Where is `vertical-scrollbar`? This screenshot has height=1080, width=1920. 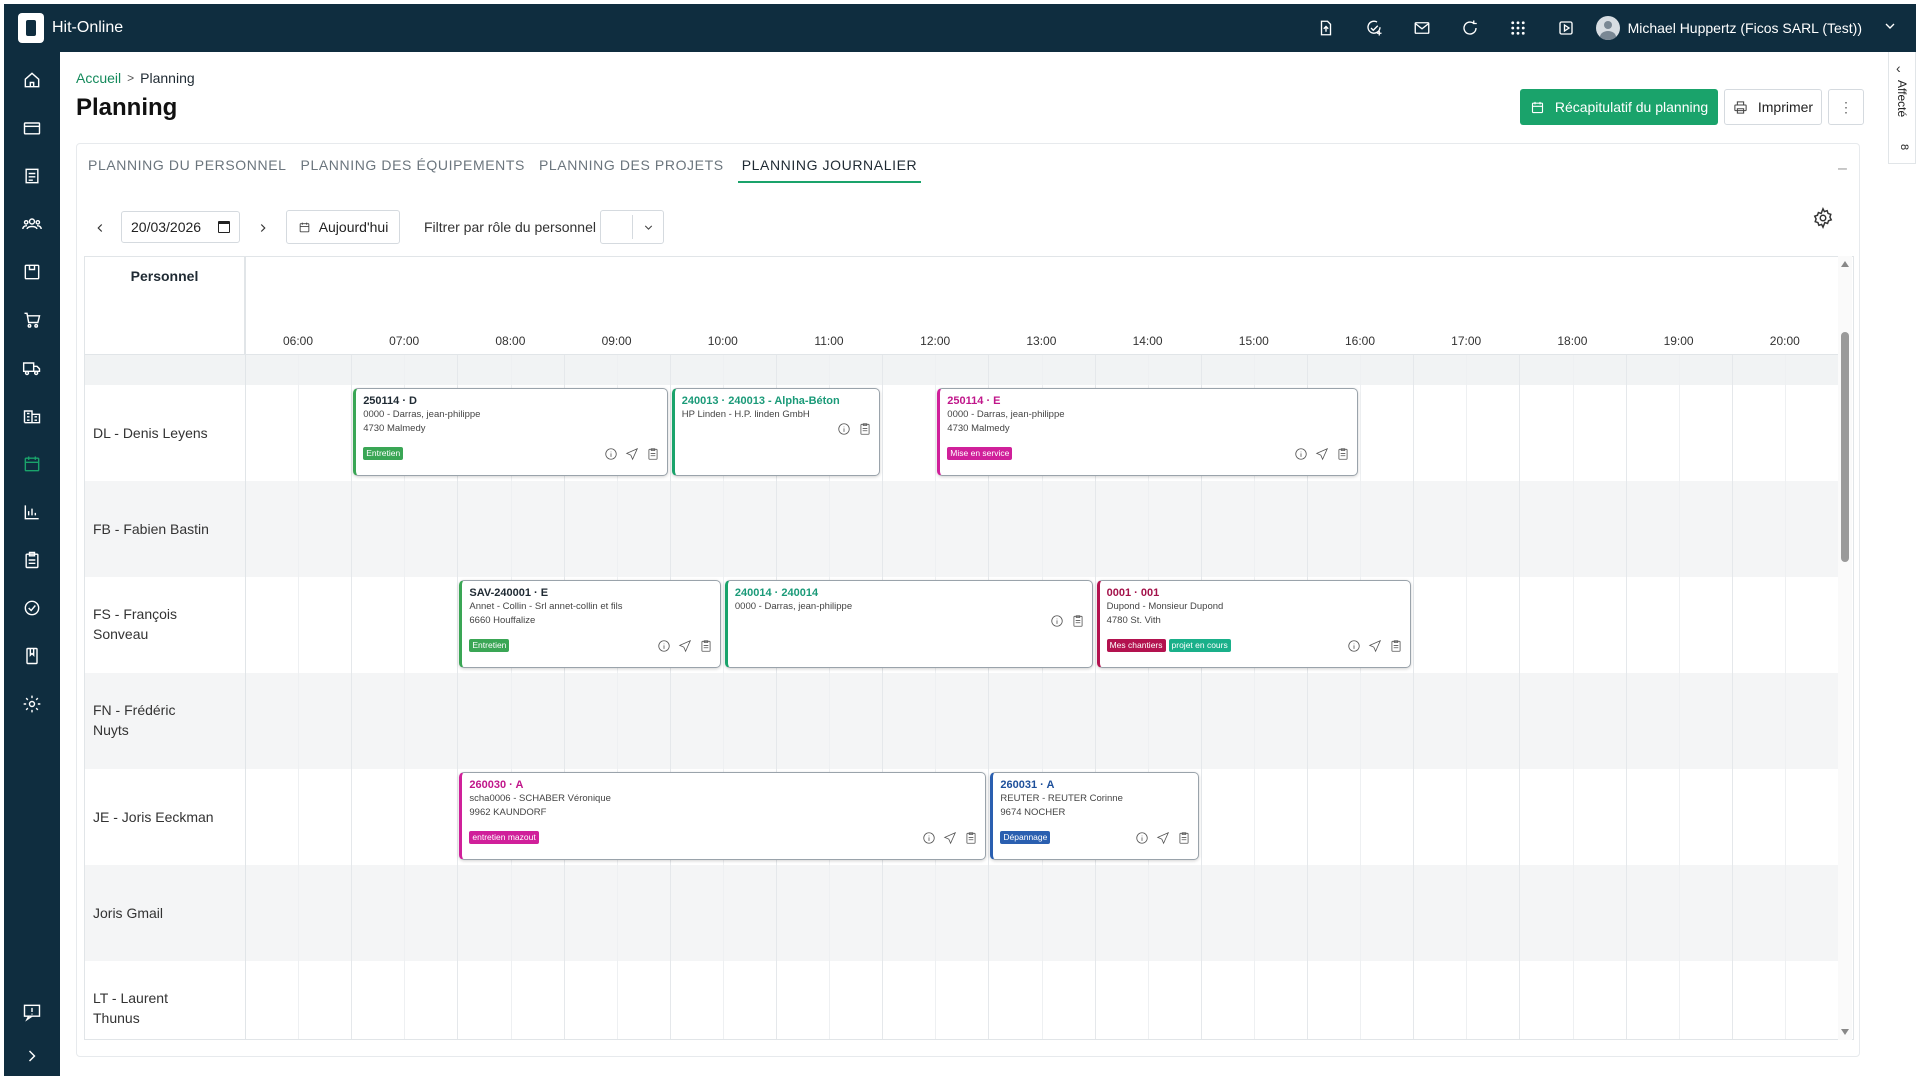
vertical-scrollbar is located at coordinates (1845, 648).